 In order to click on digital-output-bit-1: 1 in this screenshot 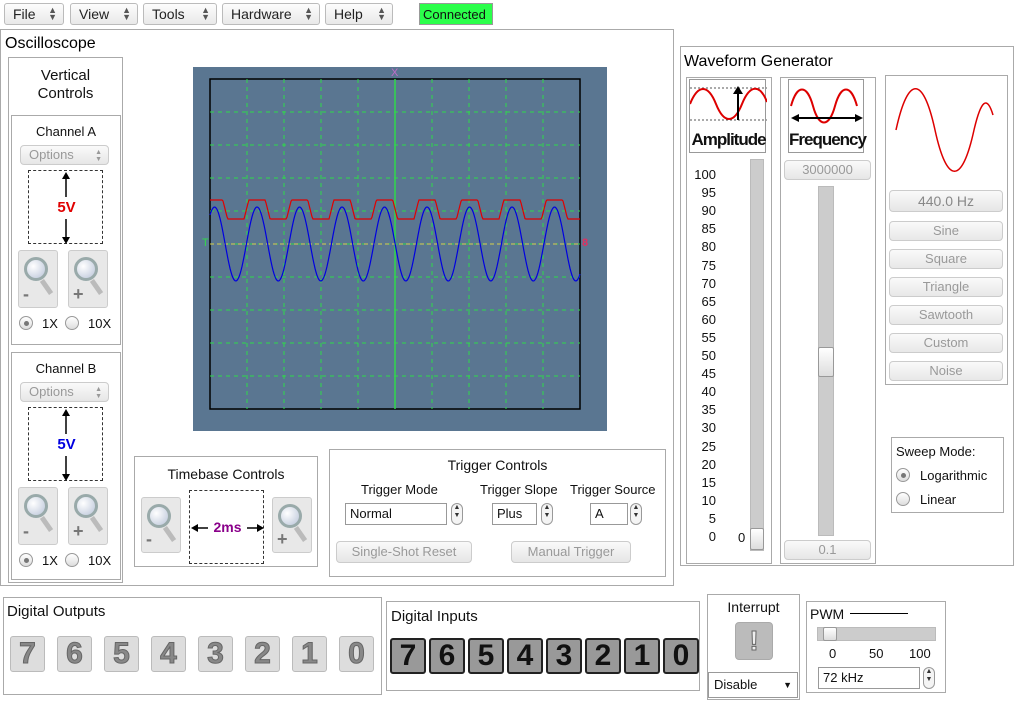, I will do `click(309, 654)`.